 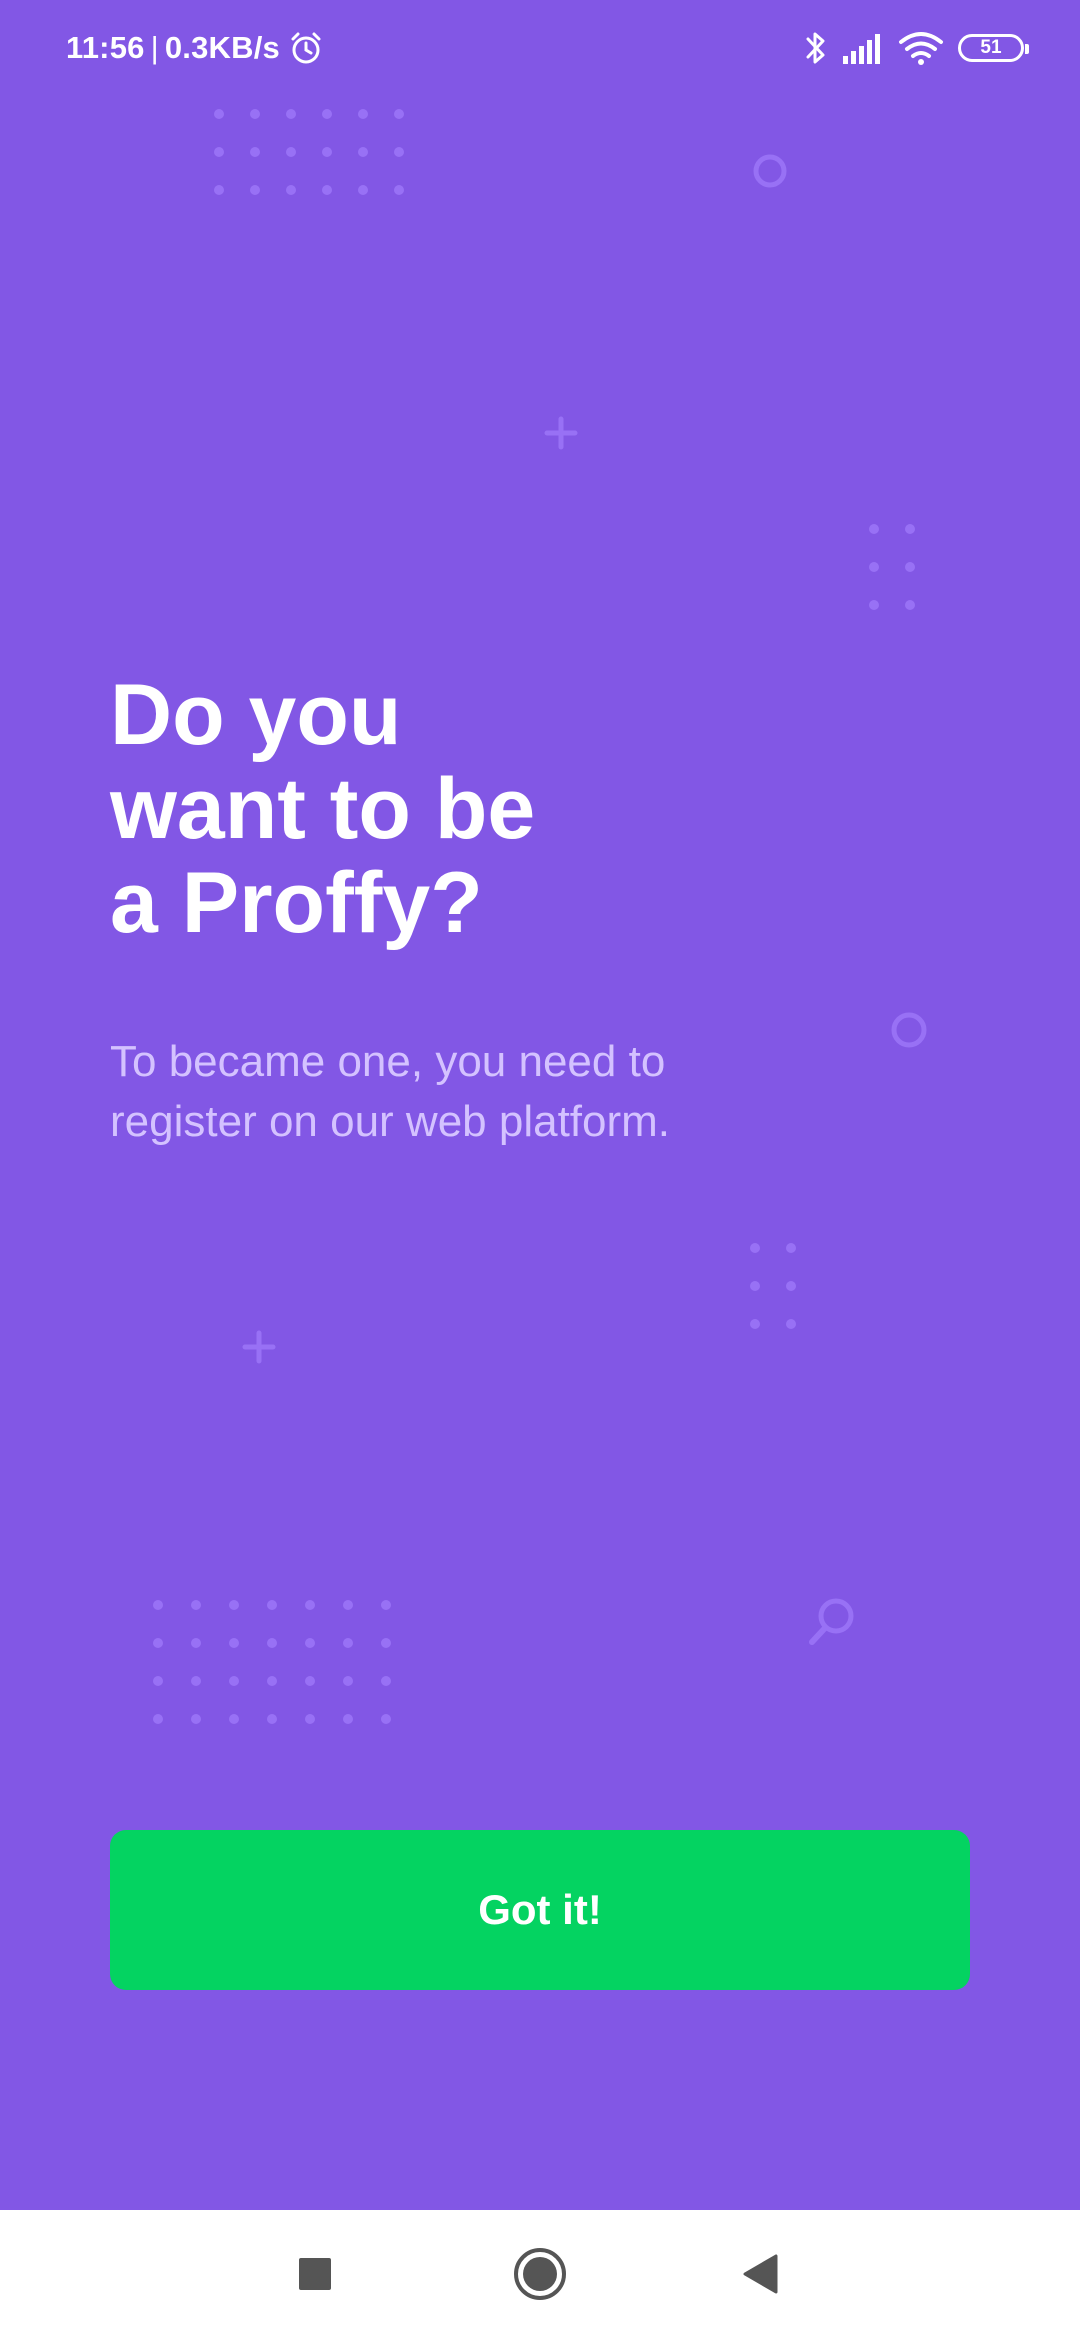 What do you see at coordinates (861, 49) in the screenshot?
I see `signal-icon` at bounding box center [861, 49].